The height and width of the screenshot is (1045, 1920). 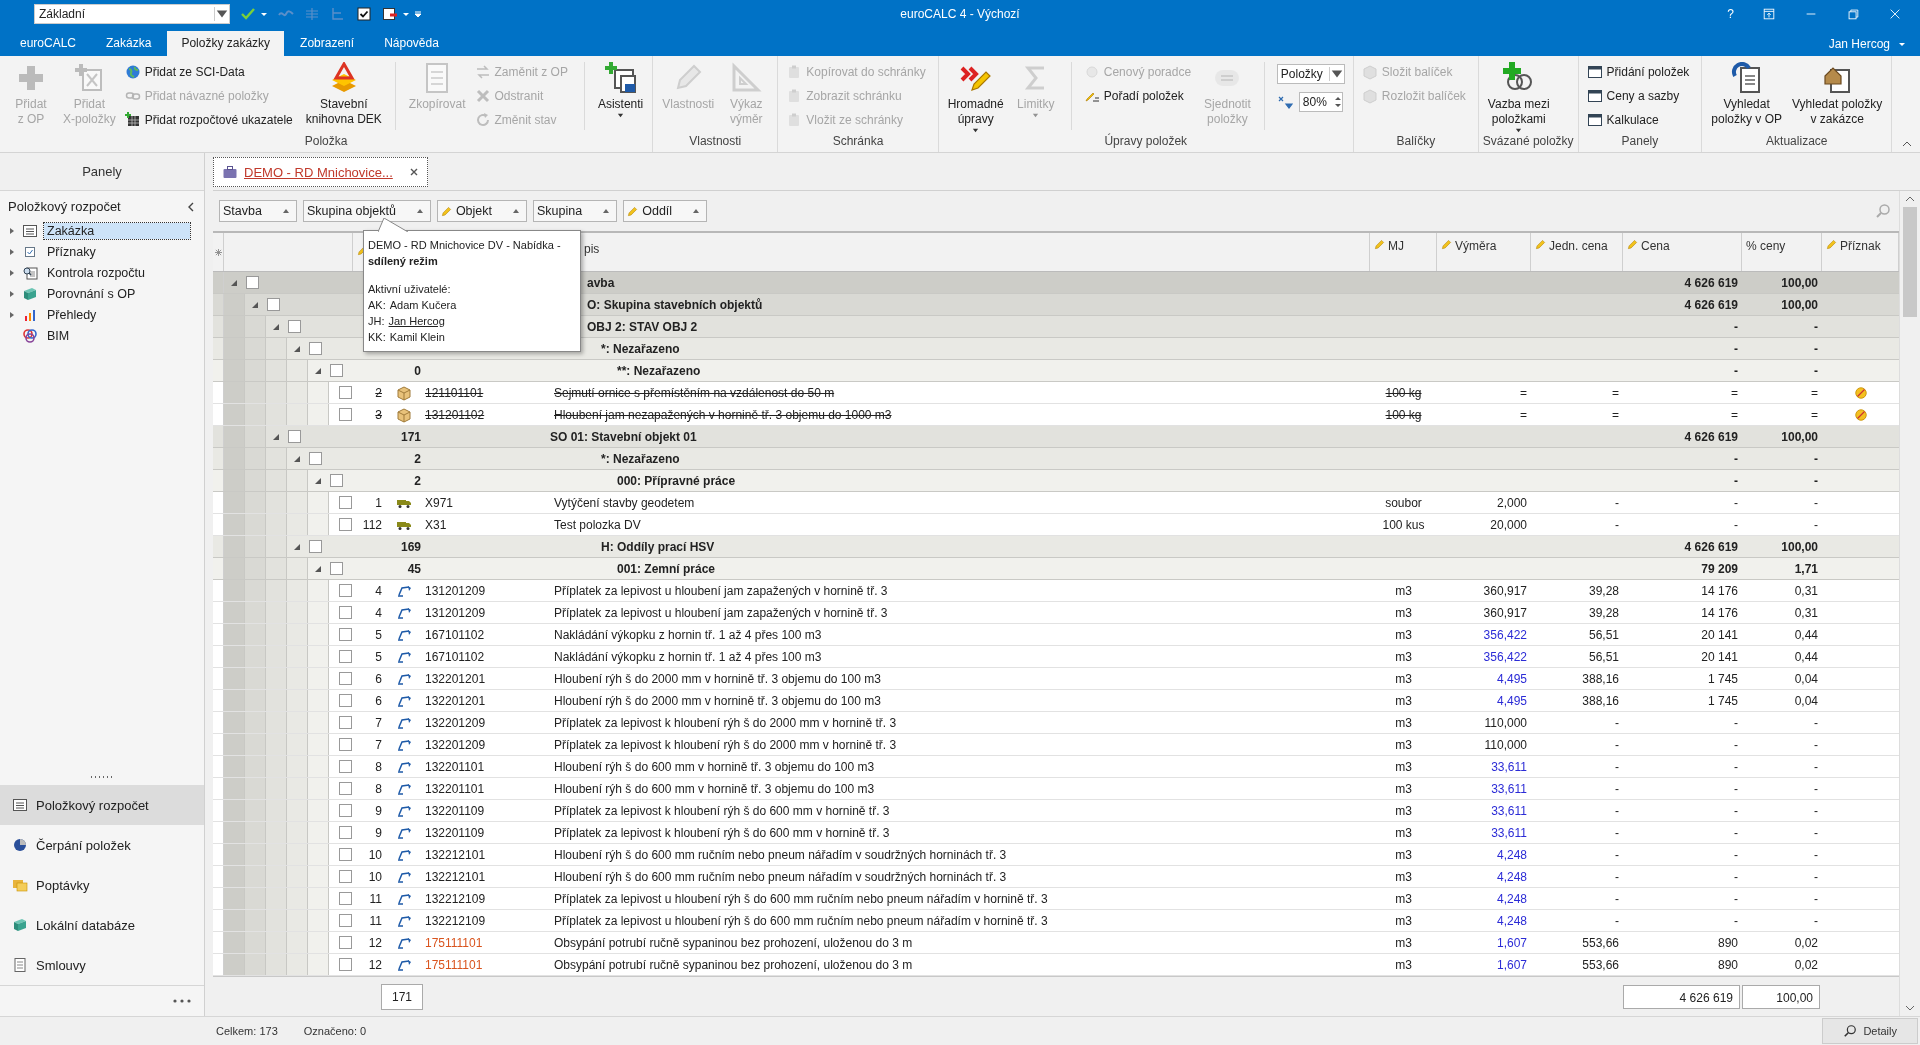 What do you see at coordinates (481, 211) in the screenshot?
I see `group-chip: Objekt` at bounding box center [481, 211].